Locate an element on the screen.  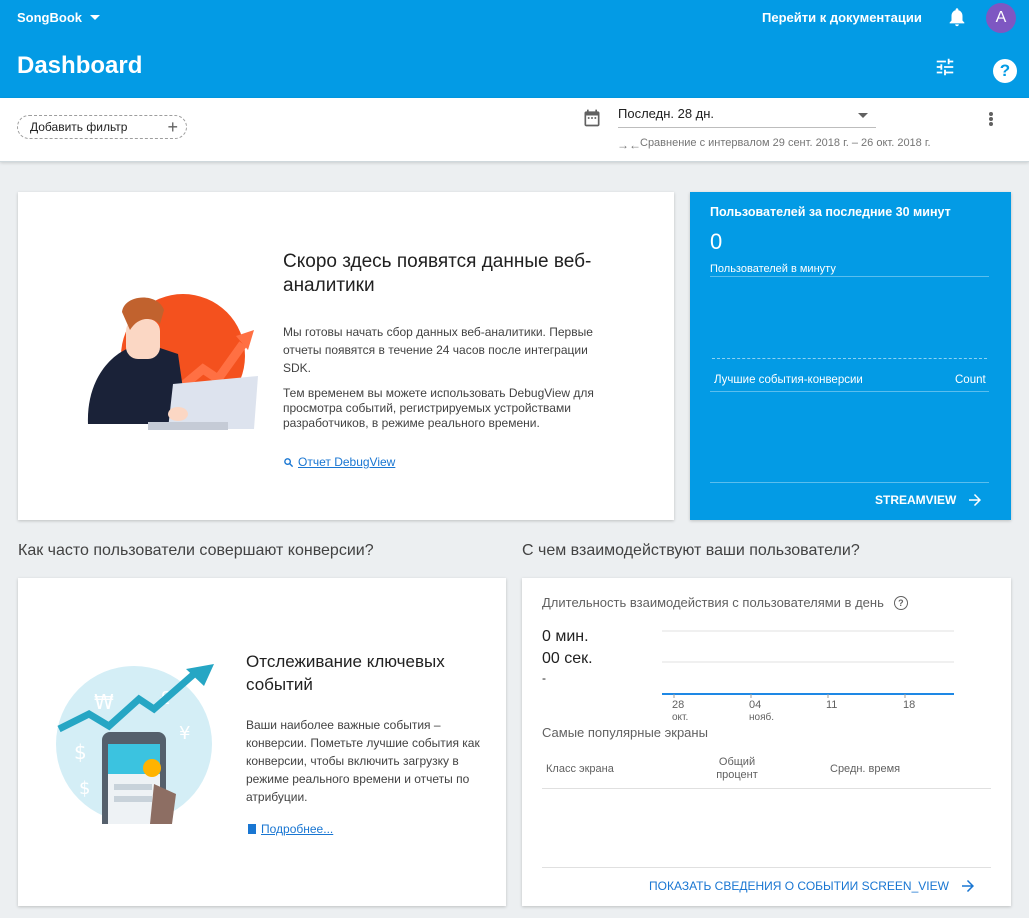
debugview-link: Отчет DebugView is located at coordinates (339, 462).